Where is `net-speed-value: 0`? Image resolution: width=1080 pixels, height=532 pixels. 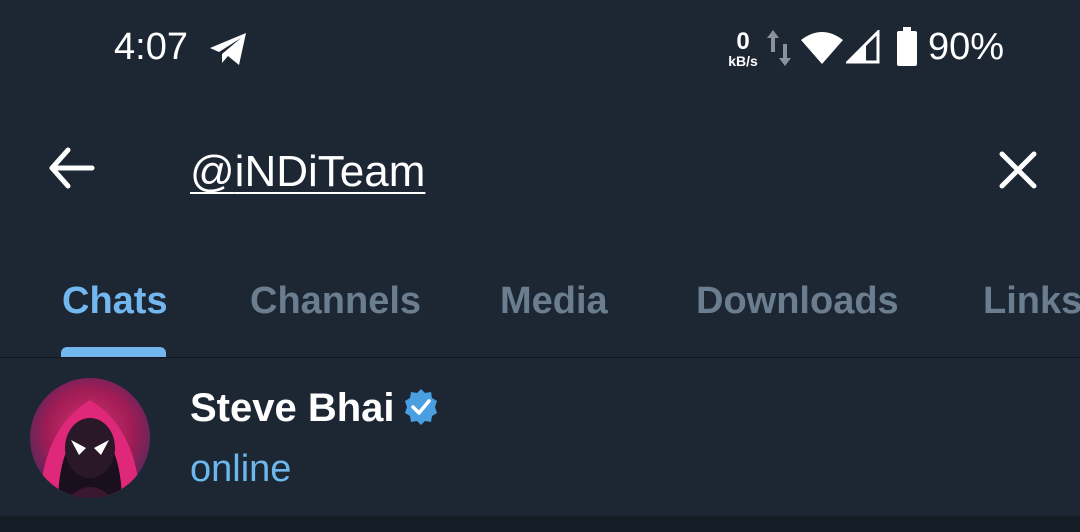
net-speed-value: 0 is located at coordinates (743, 41).